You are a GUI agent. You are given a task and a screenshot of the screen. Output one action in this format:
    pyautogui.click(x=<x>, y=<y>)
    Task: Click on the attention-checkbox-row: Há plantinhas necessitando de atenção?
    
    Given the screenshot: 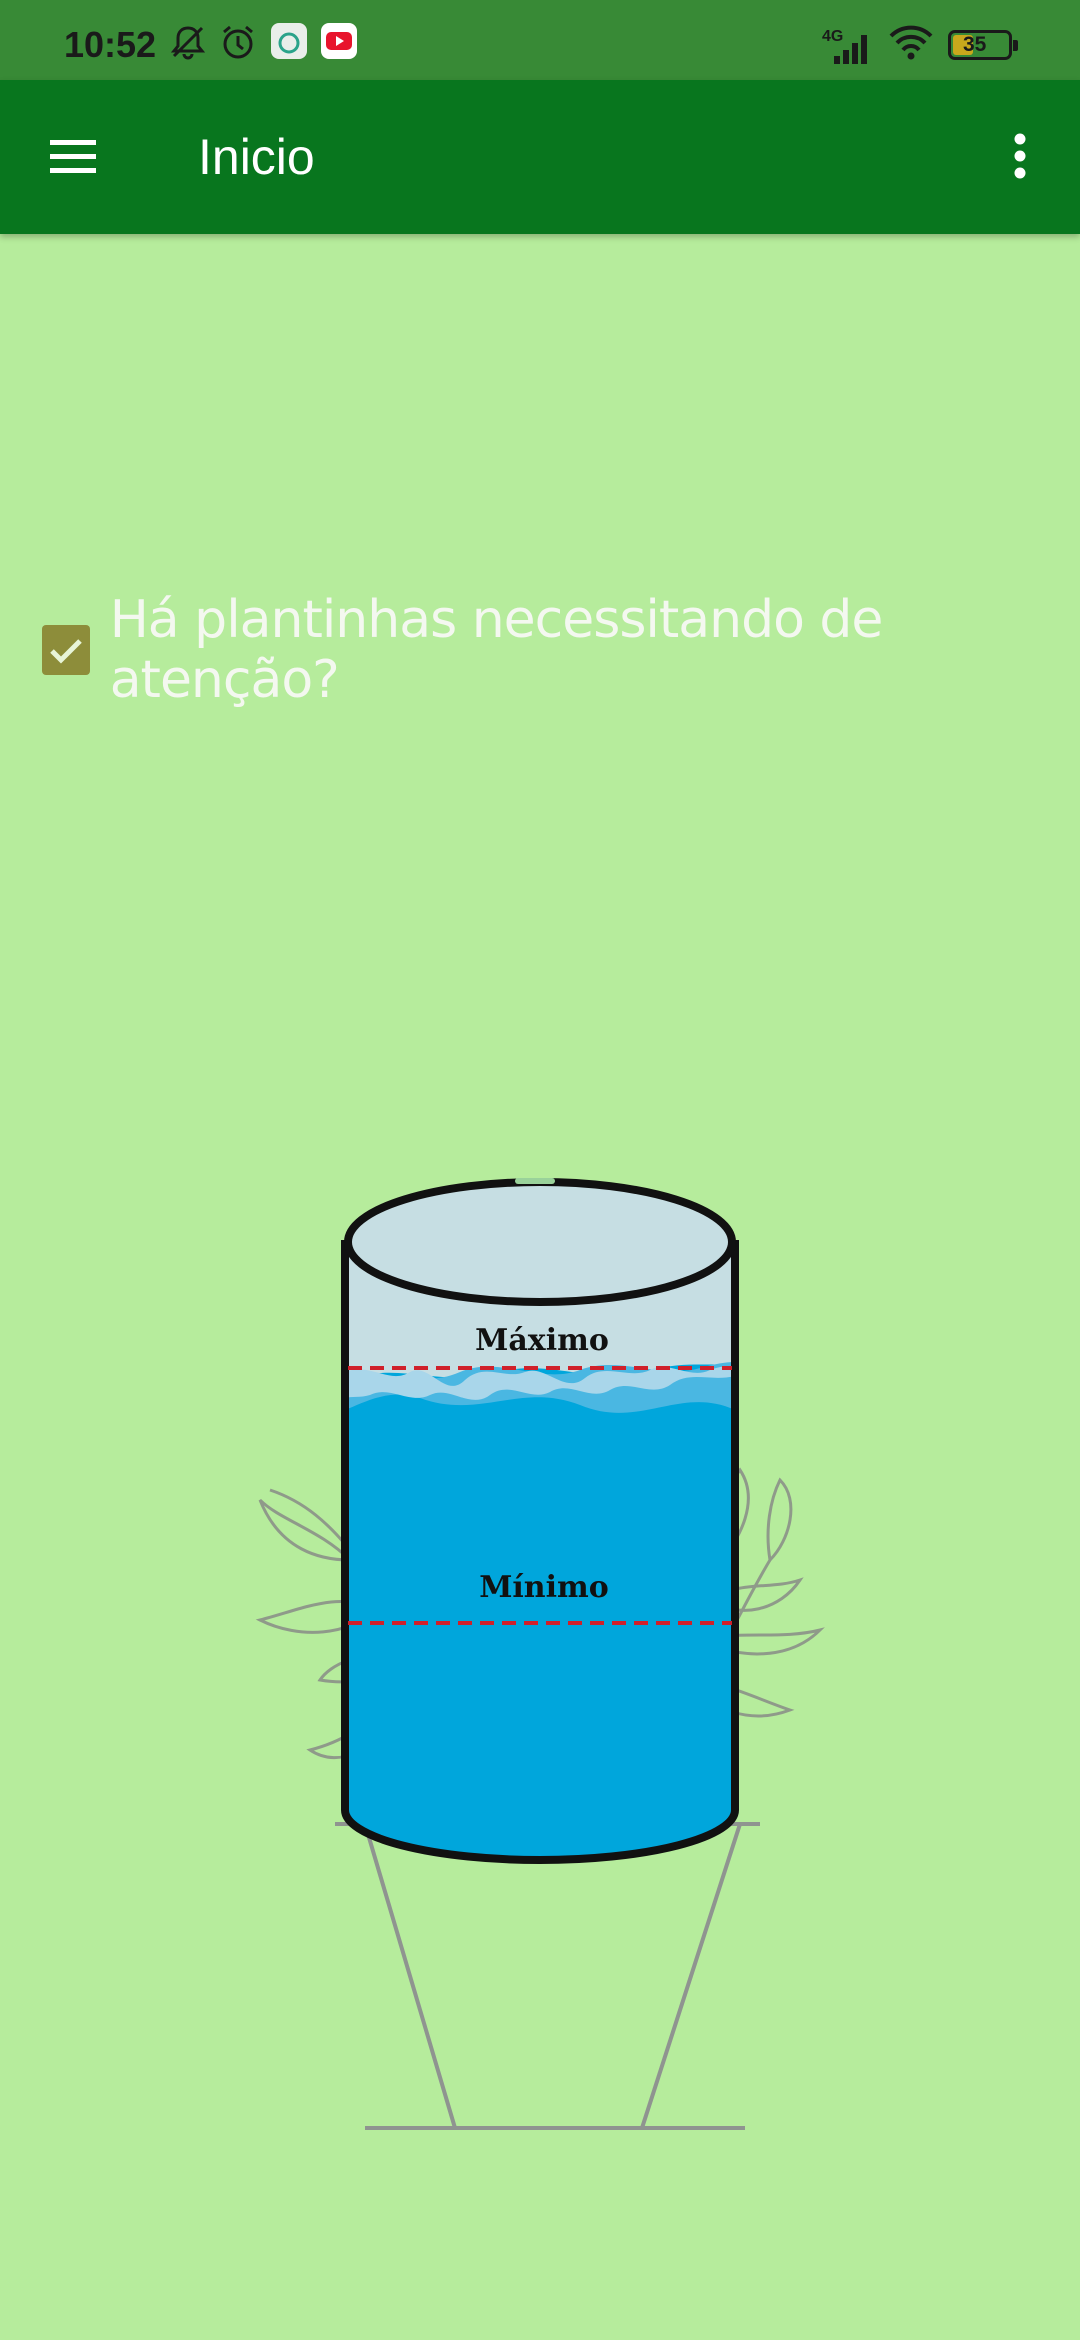 What is the action you would take?
    pyautogui.click(x=561, y=650)
    